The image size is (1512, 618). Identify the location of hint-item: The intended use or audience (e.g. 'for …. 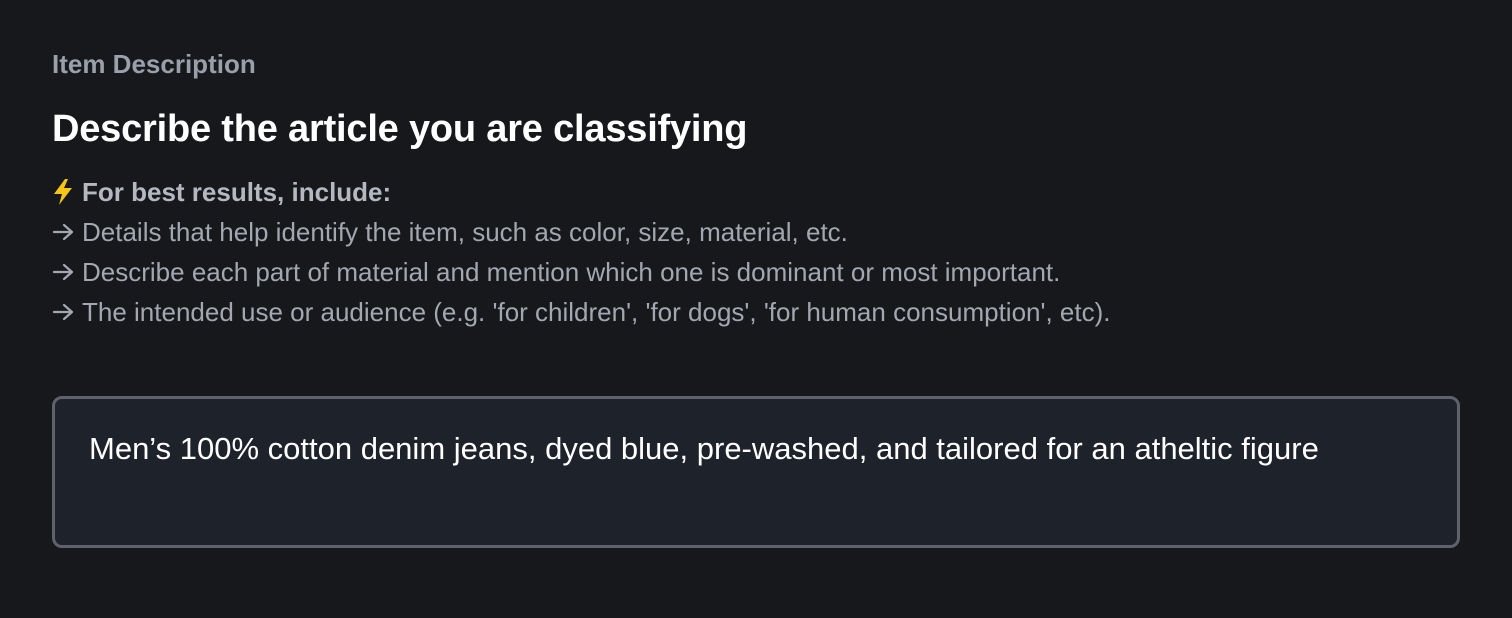
(581, 312).